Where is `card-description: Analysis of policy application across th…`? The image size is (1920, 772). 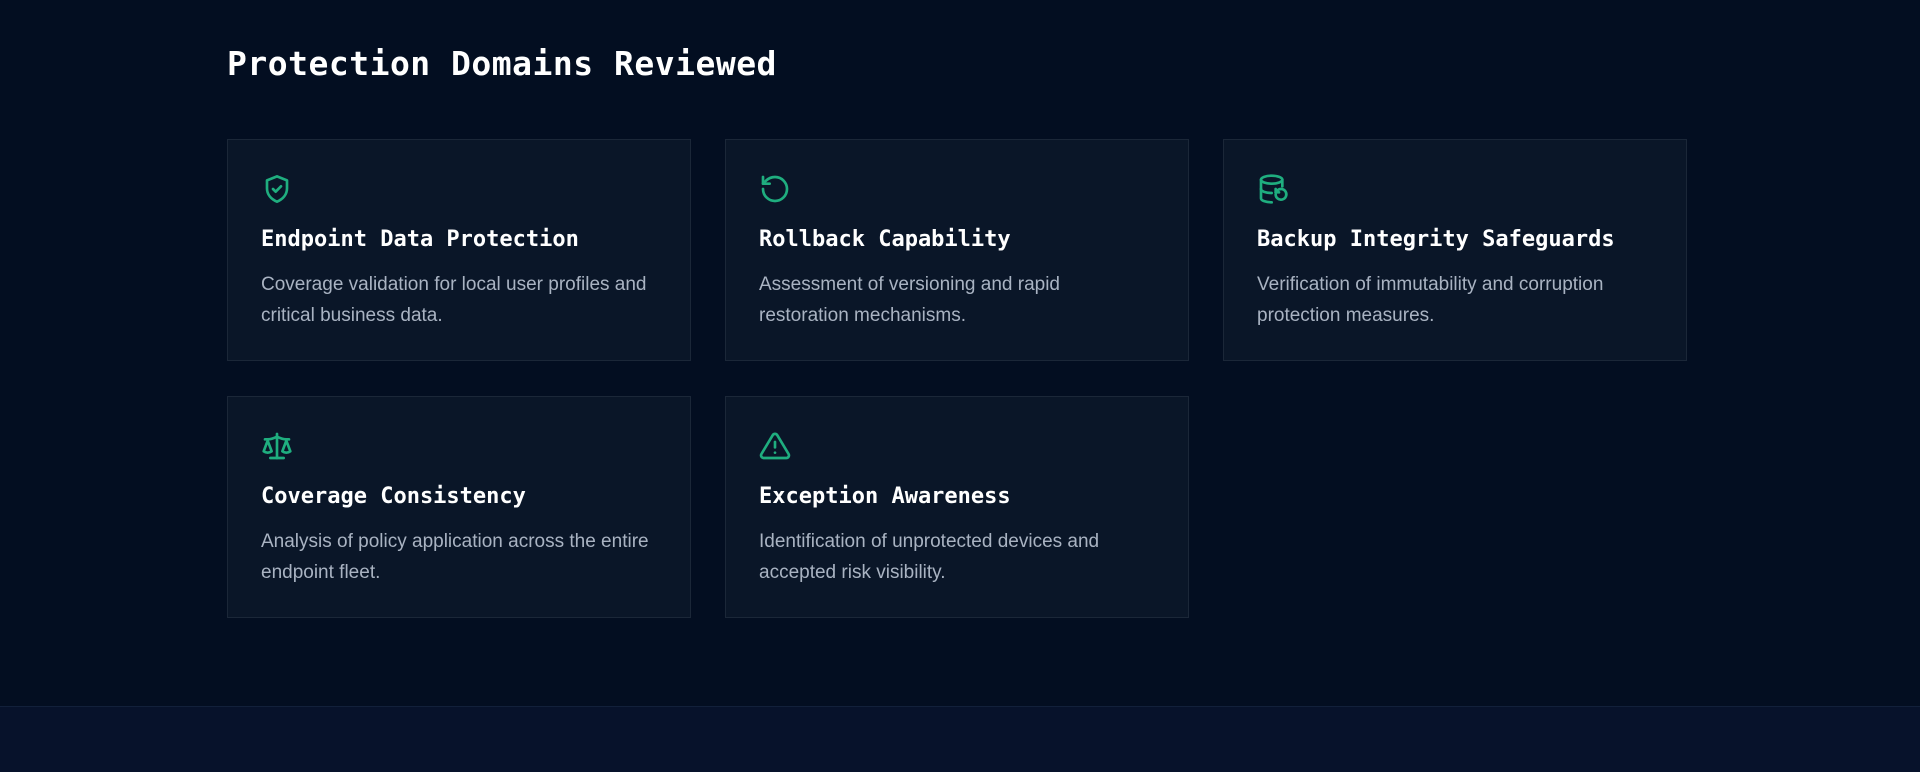
card-description: Analysis of policy application across th… is located at coordinates (455, 557).